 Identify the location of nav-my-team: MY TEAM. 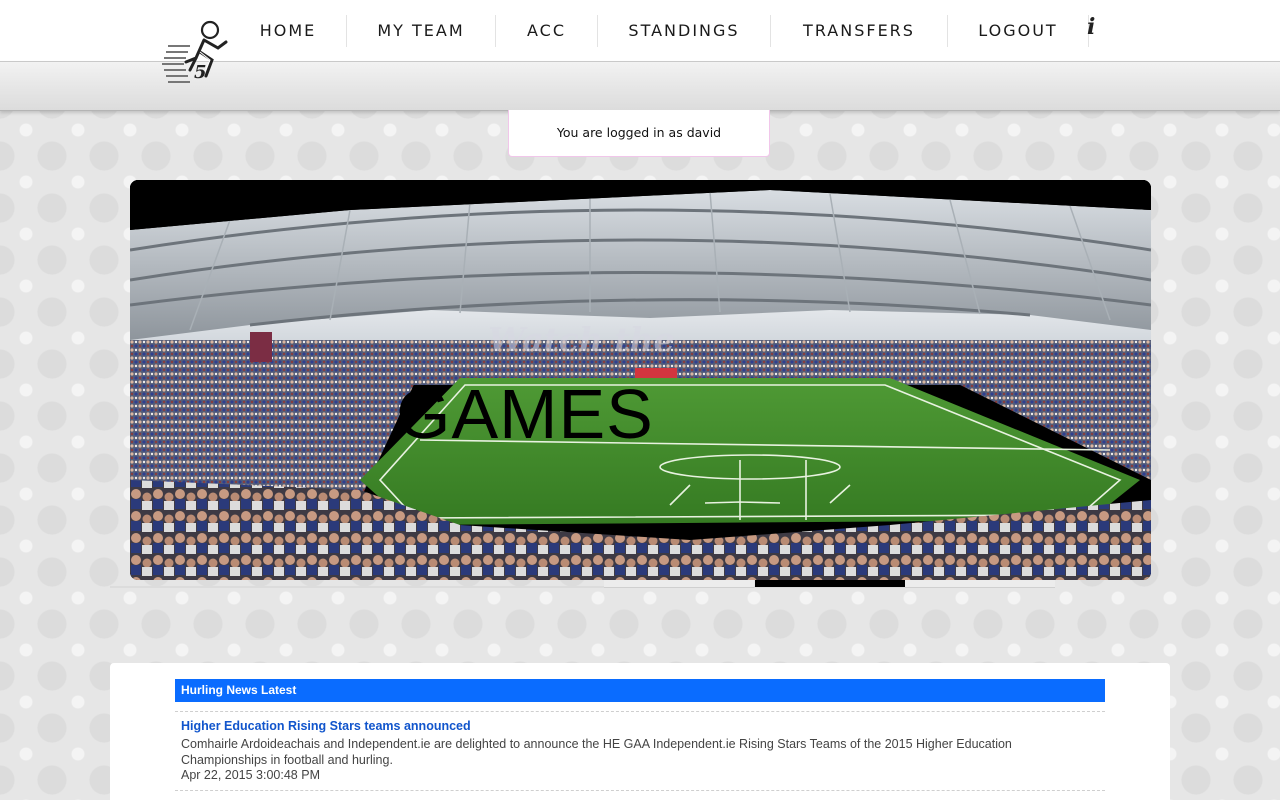
(421, 31).